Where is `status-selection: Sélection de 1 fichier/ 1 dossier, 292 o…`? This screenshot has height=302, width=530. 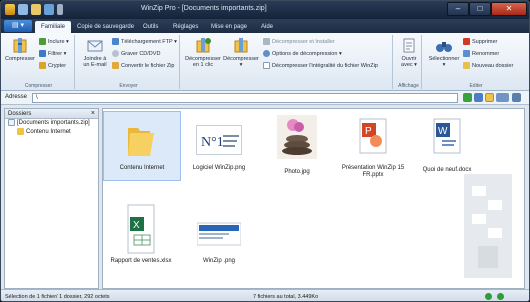 status-selection: Sélection de 1 fichier/ 1 dossier, 292 o… is located at coordinates (57, 297).